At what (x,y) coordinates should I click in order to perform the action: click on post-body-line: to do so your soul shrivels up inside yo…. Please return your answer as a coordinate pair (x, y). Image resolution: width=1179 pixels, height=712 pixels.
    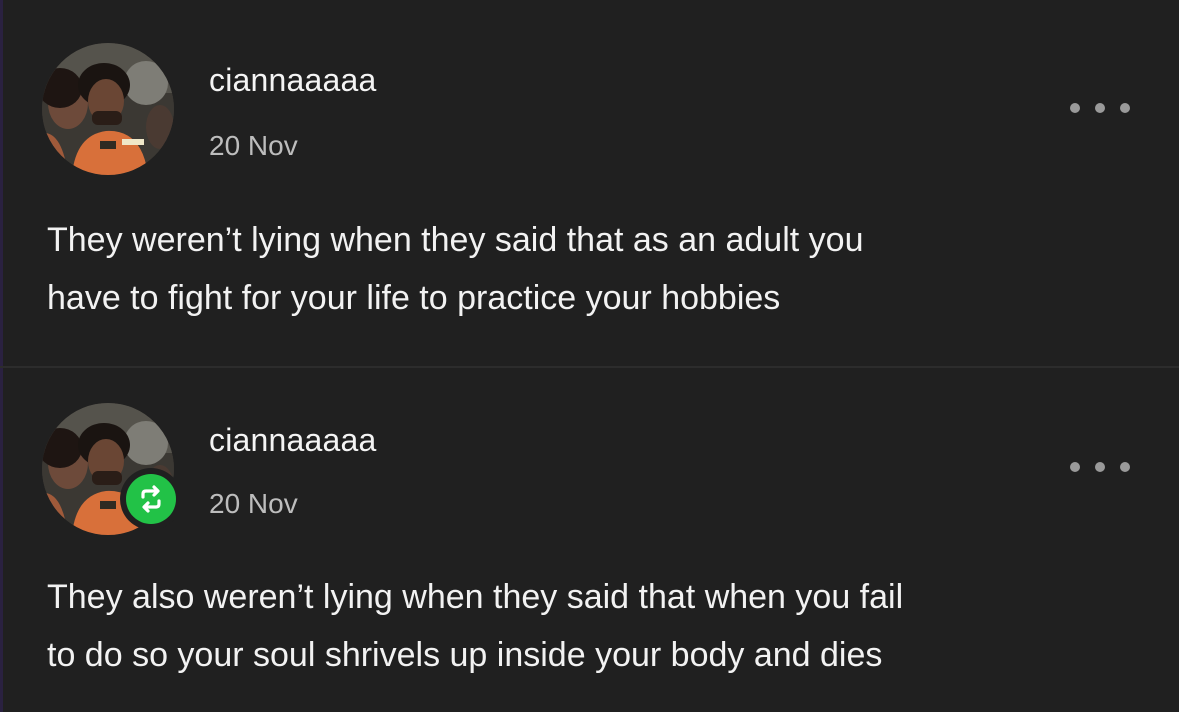
    Looking at the image, I should click on (465, 655).